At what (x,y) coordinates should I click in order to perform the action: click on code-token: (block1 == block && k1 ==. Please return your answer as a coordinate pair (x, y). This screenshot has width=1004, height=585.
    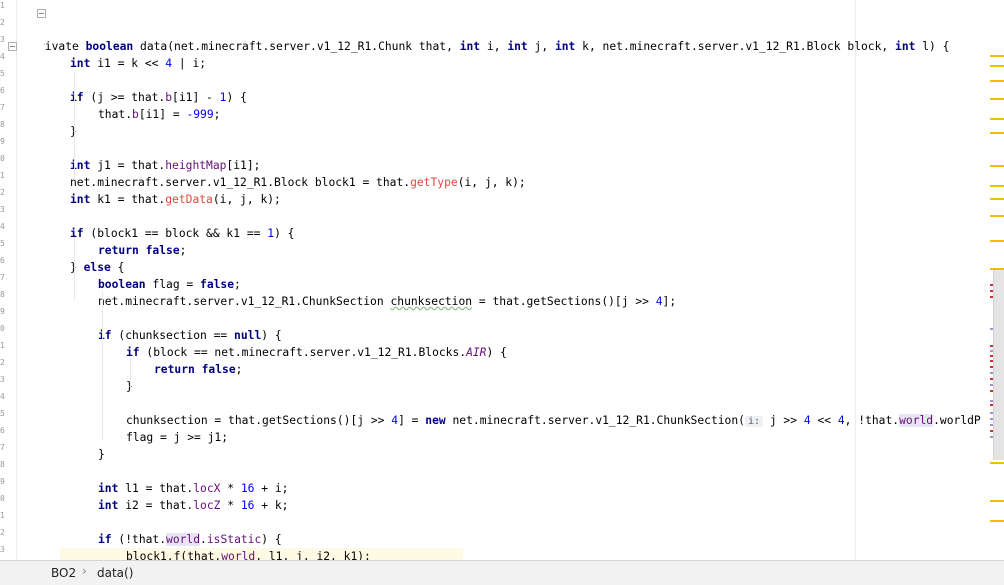
    Looking at the image, I should click on (175, 233).